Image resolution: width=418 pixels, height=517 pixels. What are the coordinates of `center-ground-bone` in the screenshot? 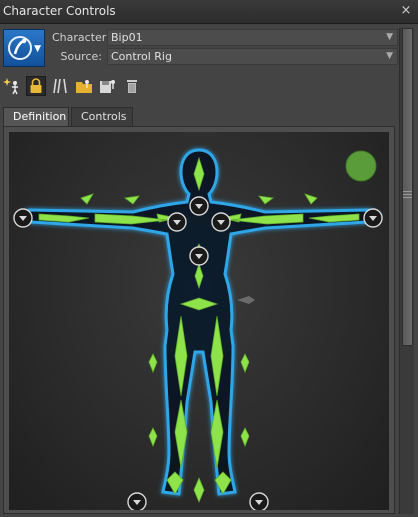 It's located at (199, 490).